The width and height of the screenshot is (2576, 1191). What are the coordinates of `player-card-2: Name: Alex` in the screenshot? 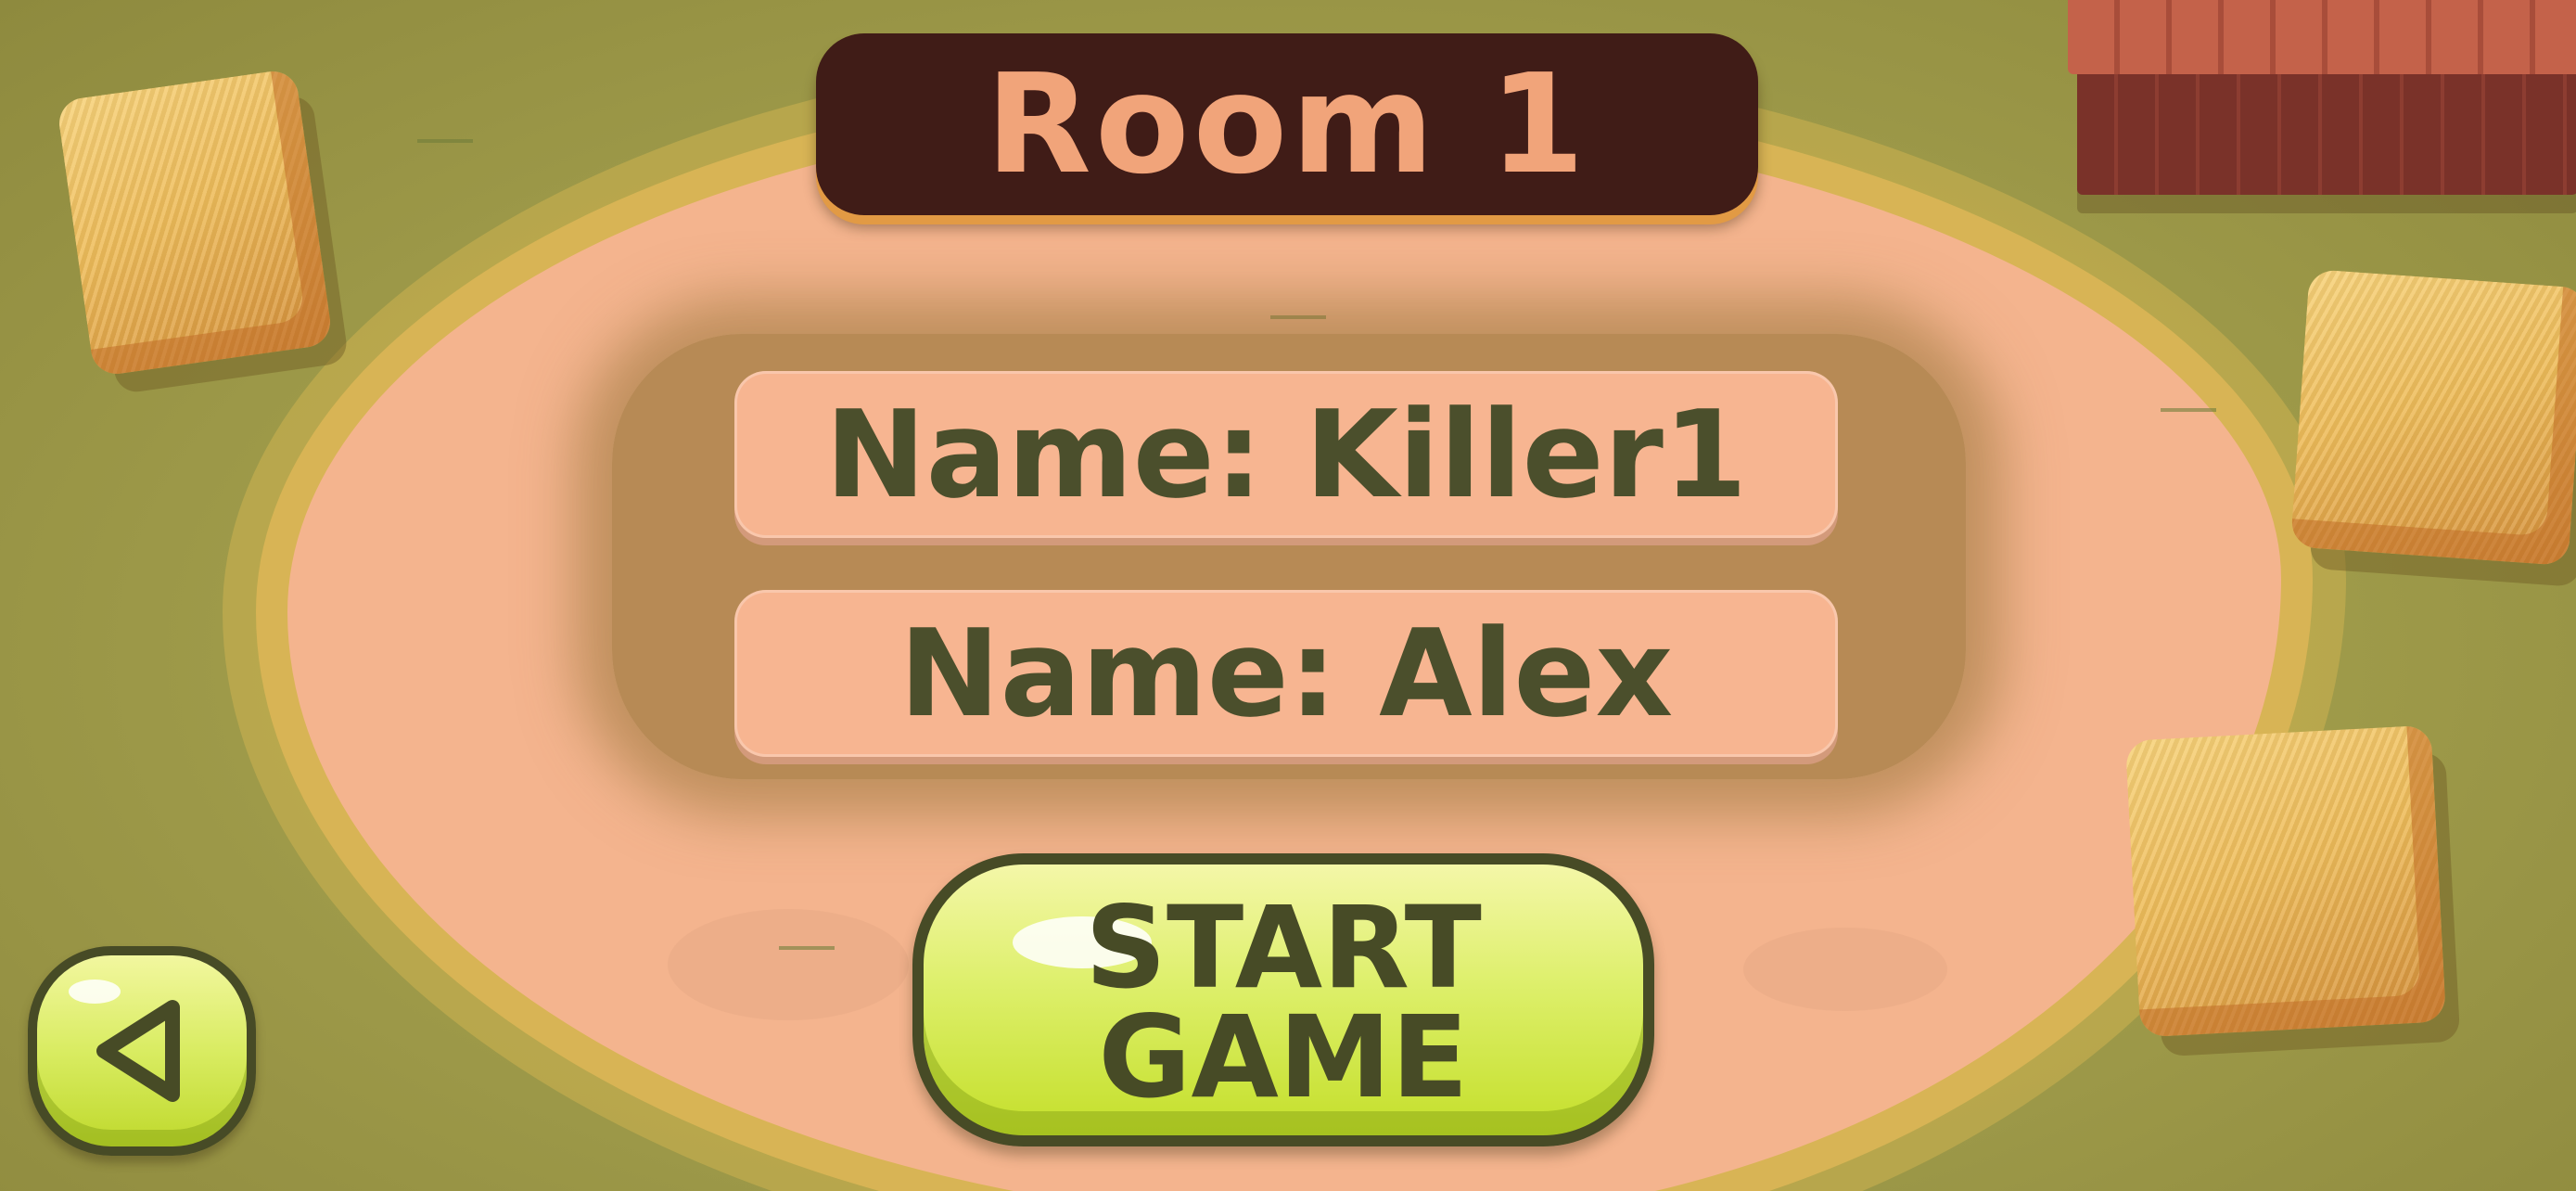 It's located at (1286, 673).